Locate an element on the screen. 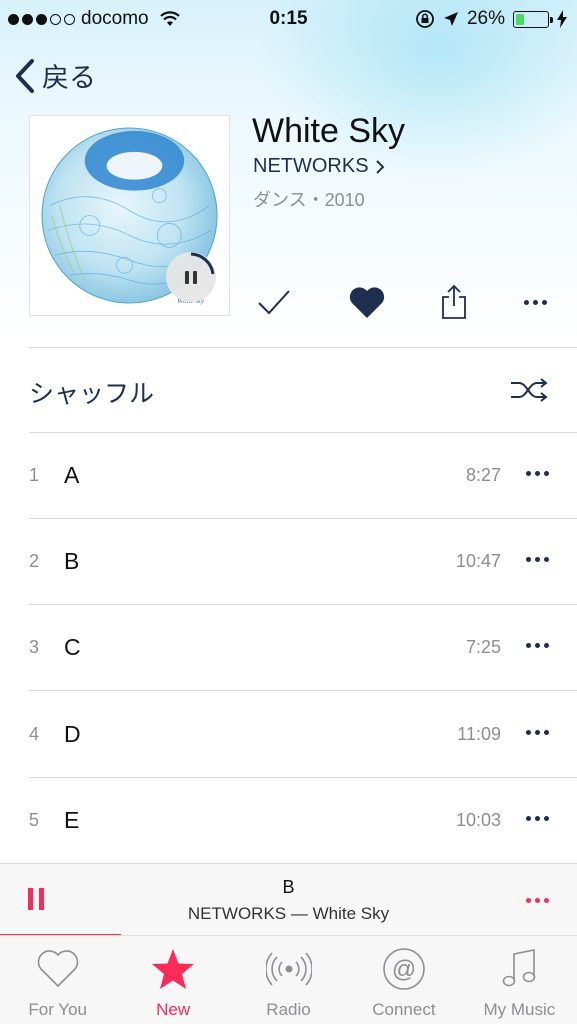 This screenshot has height=1024, width=577. track-title: A is located at coordinates (72, 475).